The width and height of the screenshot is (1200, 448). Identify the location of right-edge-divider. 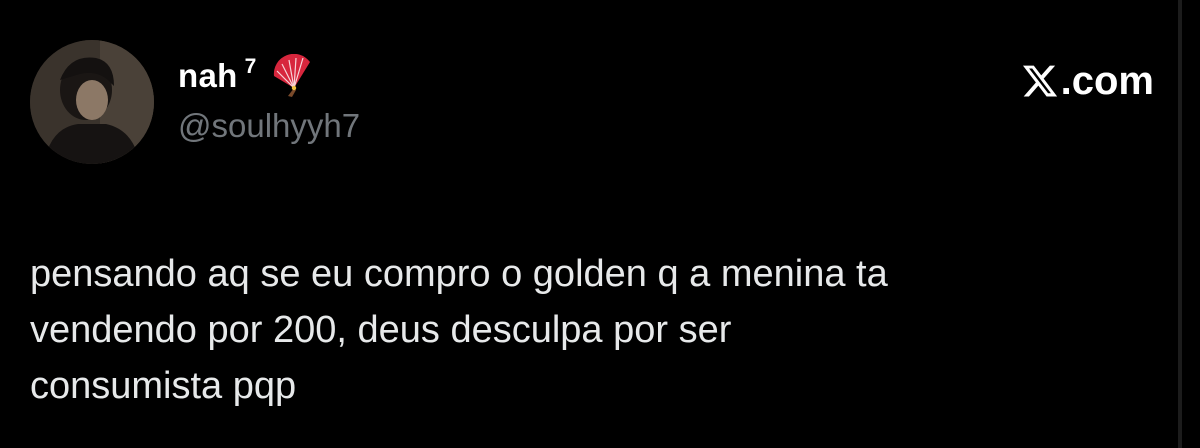
(1180, 224).